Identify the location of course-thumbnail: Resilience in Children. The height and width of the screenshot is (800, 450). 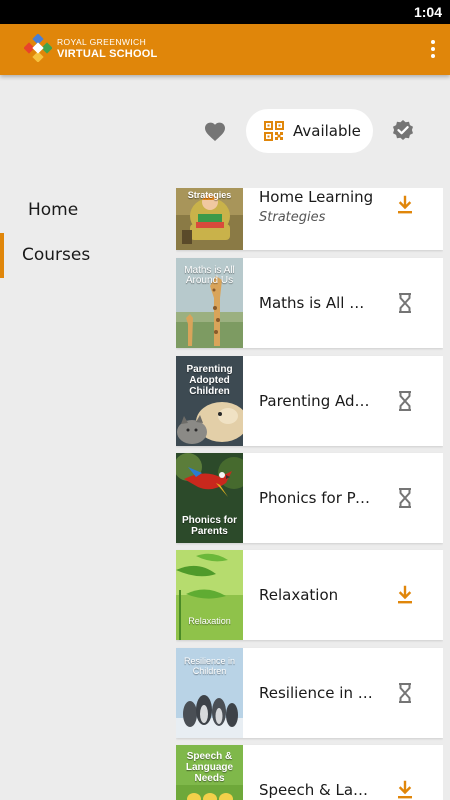
(209, 693).